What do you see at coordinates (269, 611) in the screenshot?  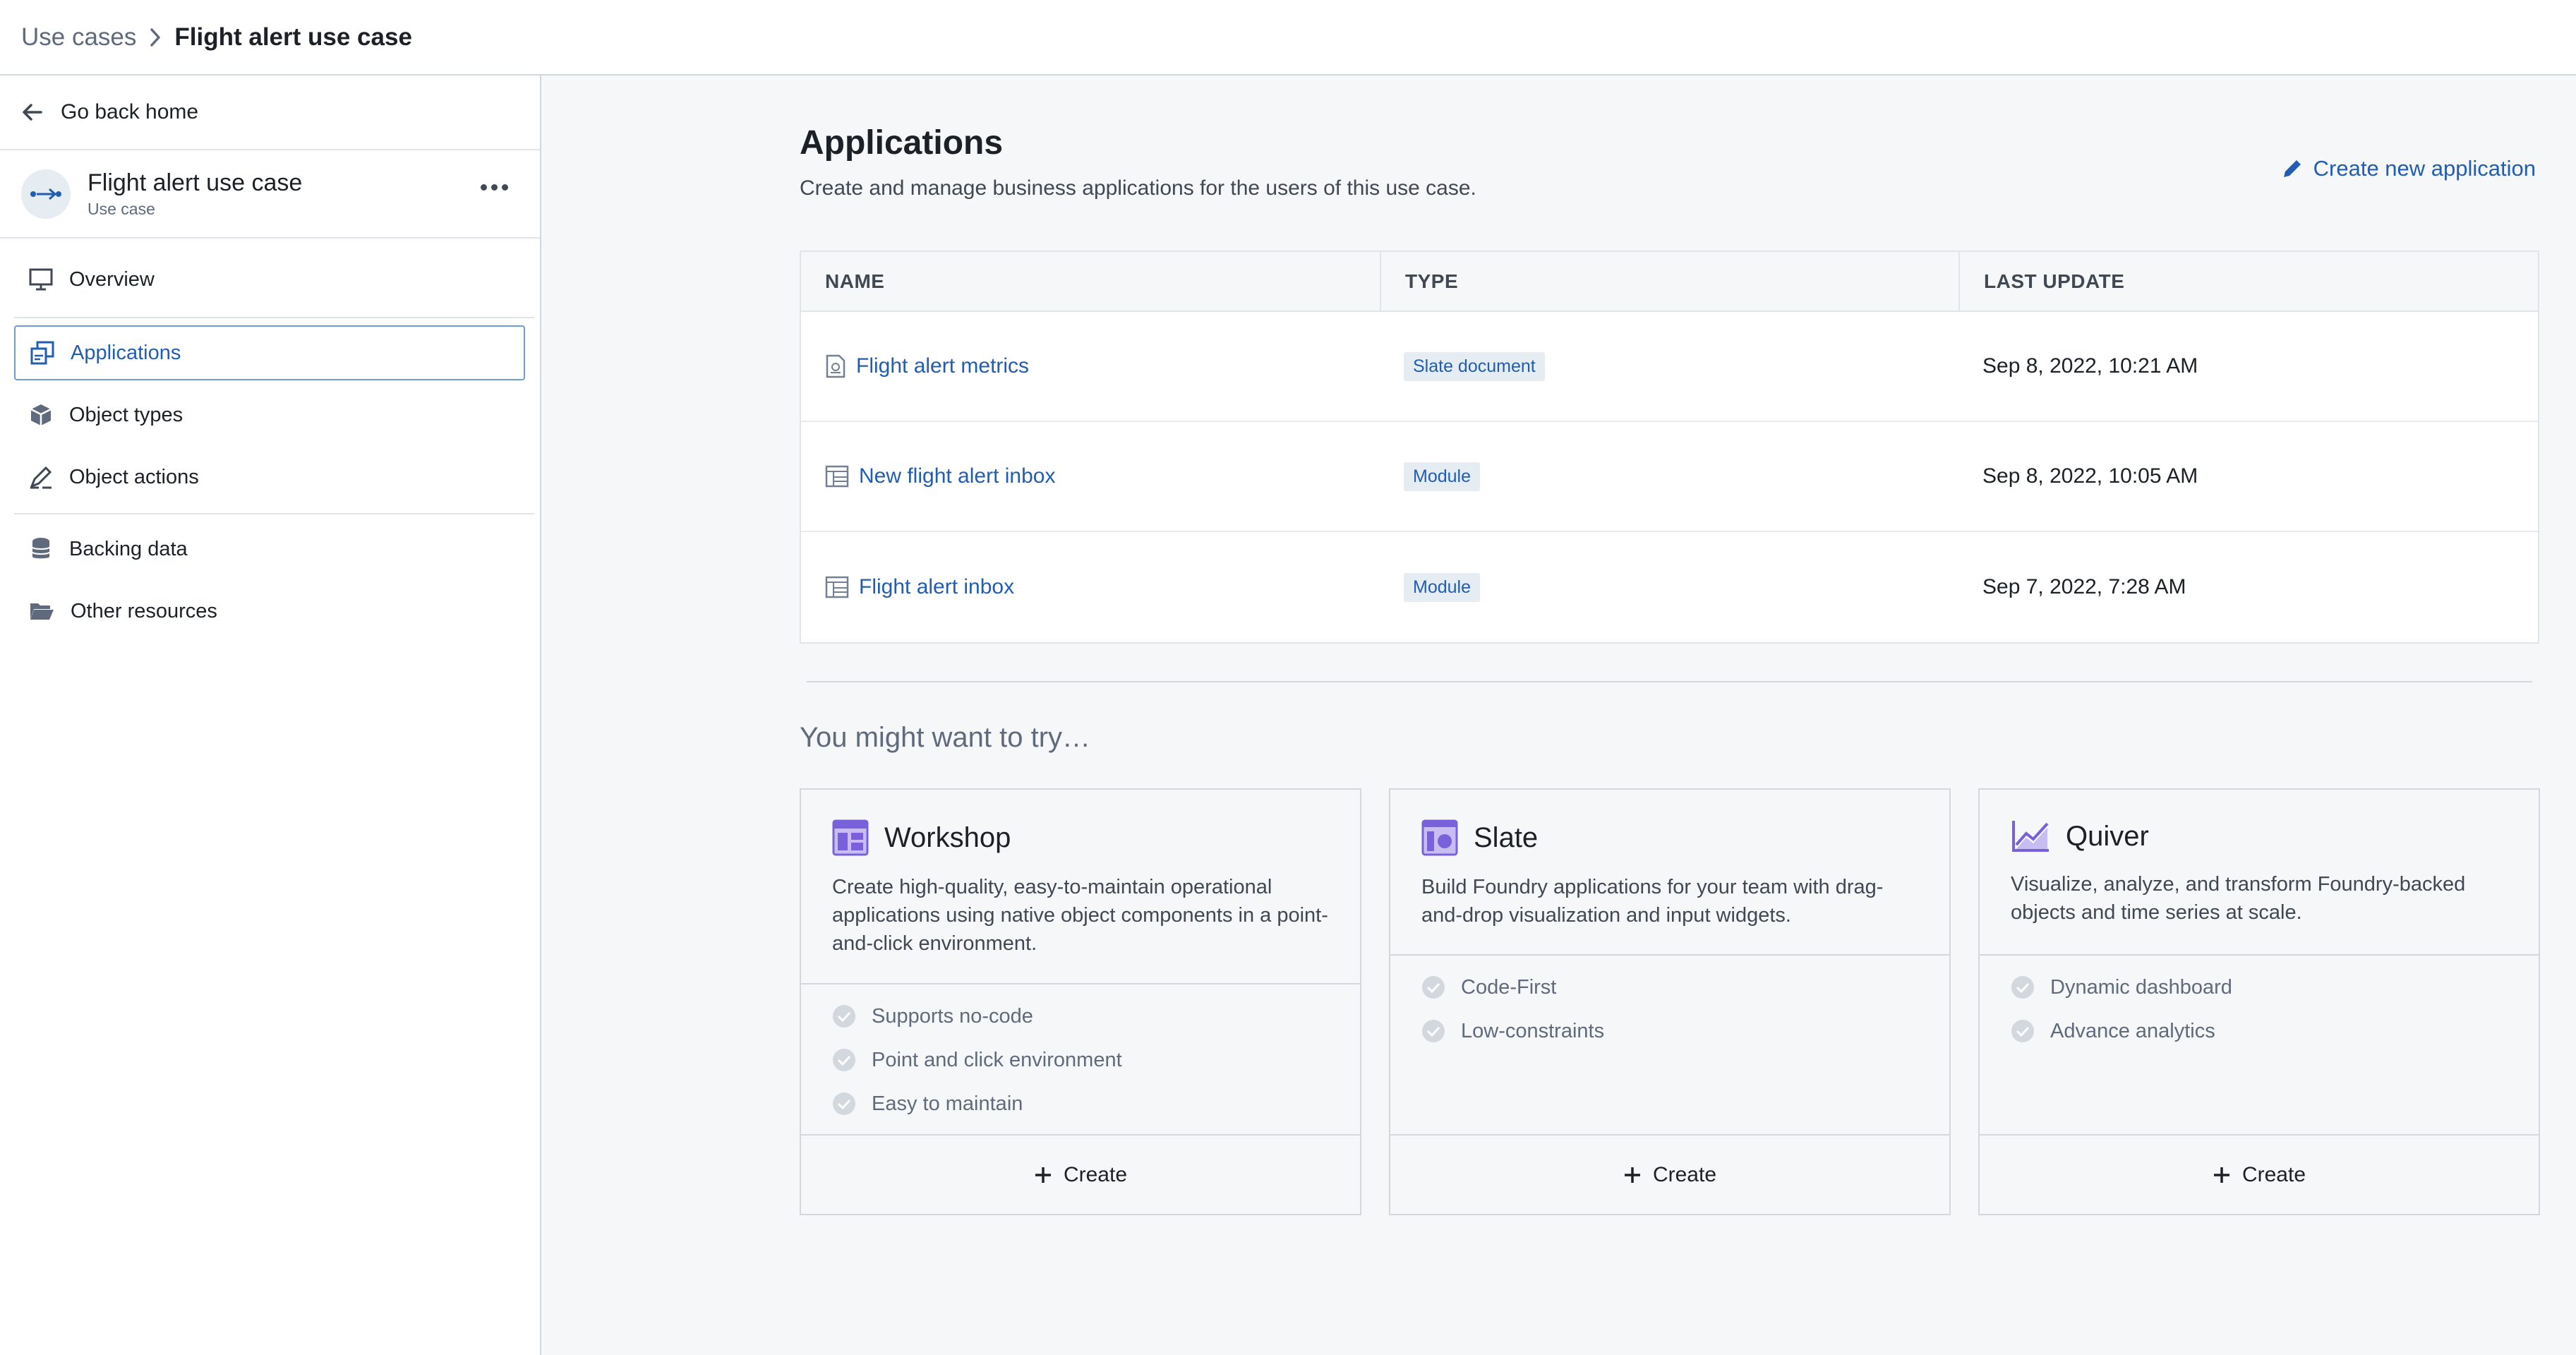 I see `sidebar-item-other-resources: Other resources` at bounding box center [269, 611].